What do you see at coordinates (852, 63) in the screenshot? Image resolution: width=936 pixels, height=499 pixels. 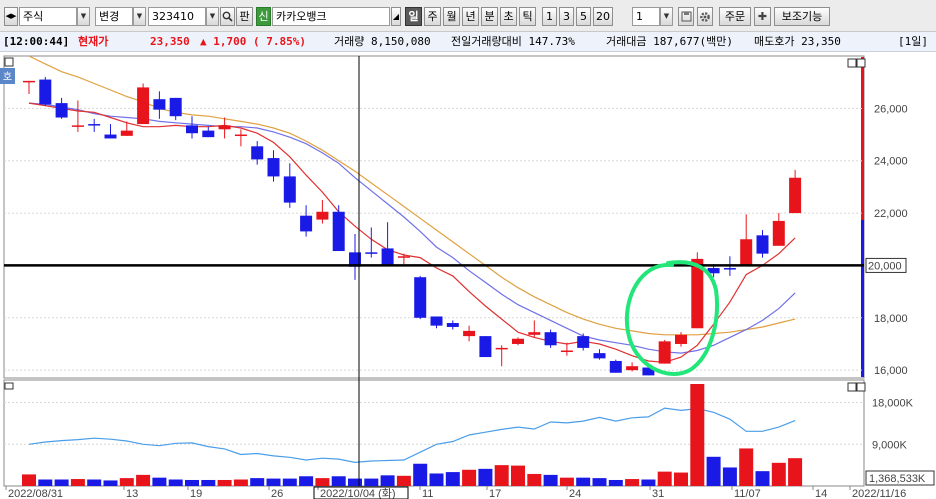 I see `price-panel-minimize-icon` at bounding box center [852, 63].